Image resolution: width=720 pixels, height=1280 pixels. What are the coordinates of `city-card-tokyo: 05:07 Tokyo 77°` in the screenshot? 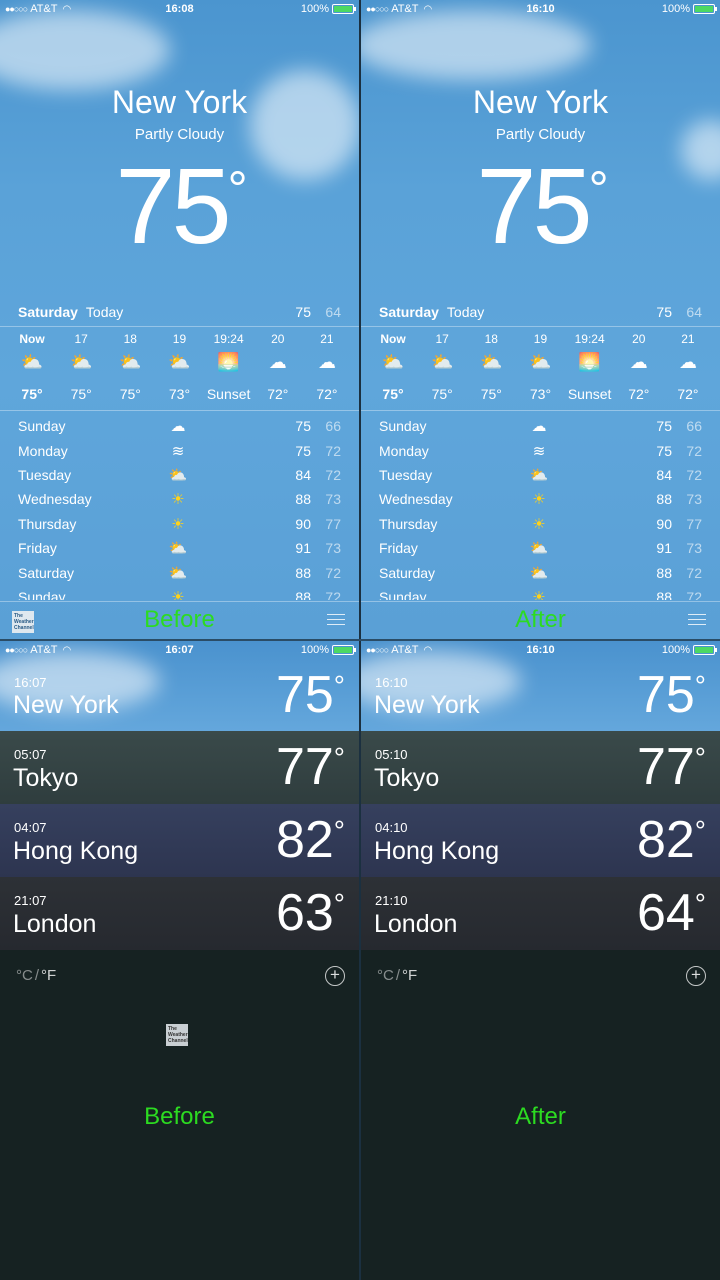 It's located at (179, 767).